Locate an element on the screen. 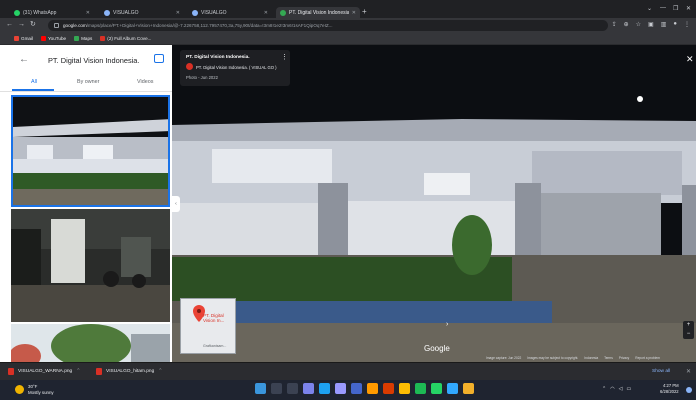 The image size is (696, 400). avatar is located at coordinates (189, 66).